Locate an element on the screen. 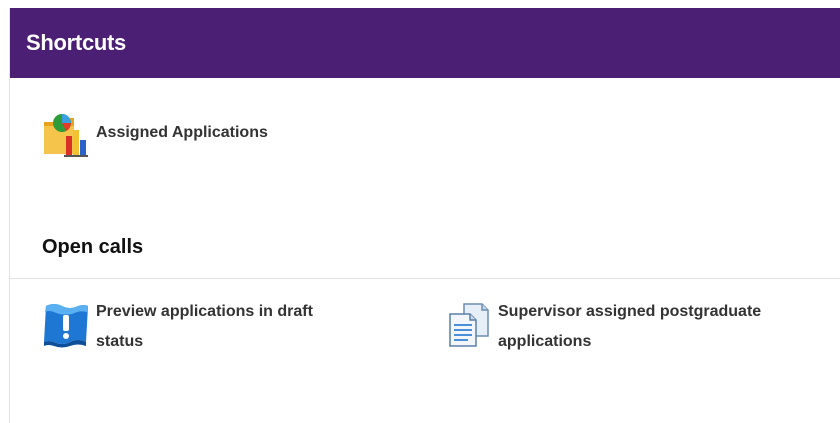 This screenshot has height=423, width=840. draft-notice-icon is located at coordinates (66, 326).